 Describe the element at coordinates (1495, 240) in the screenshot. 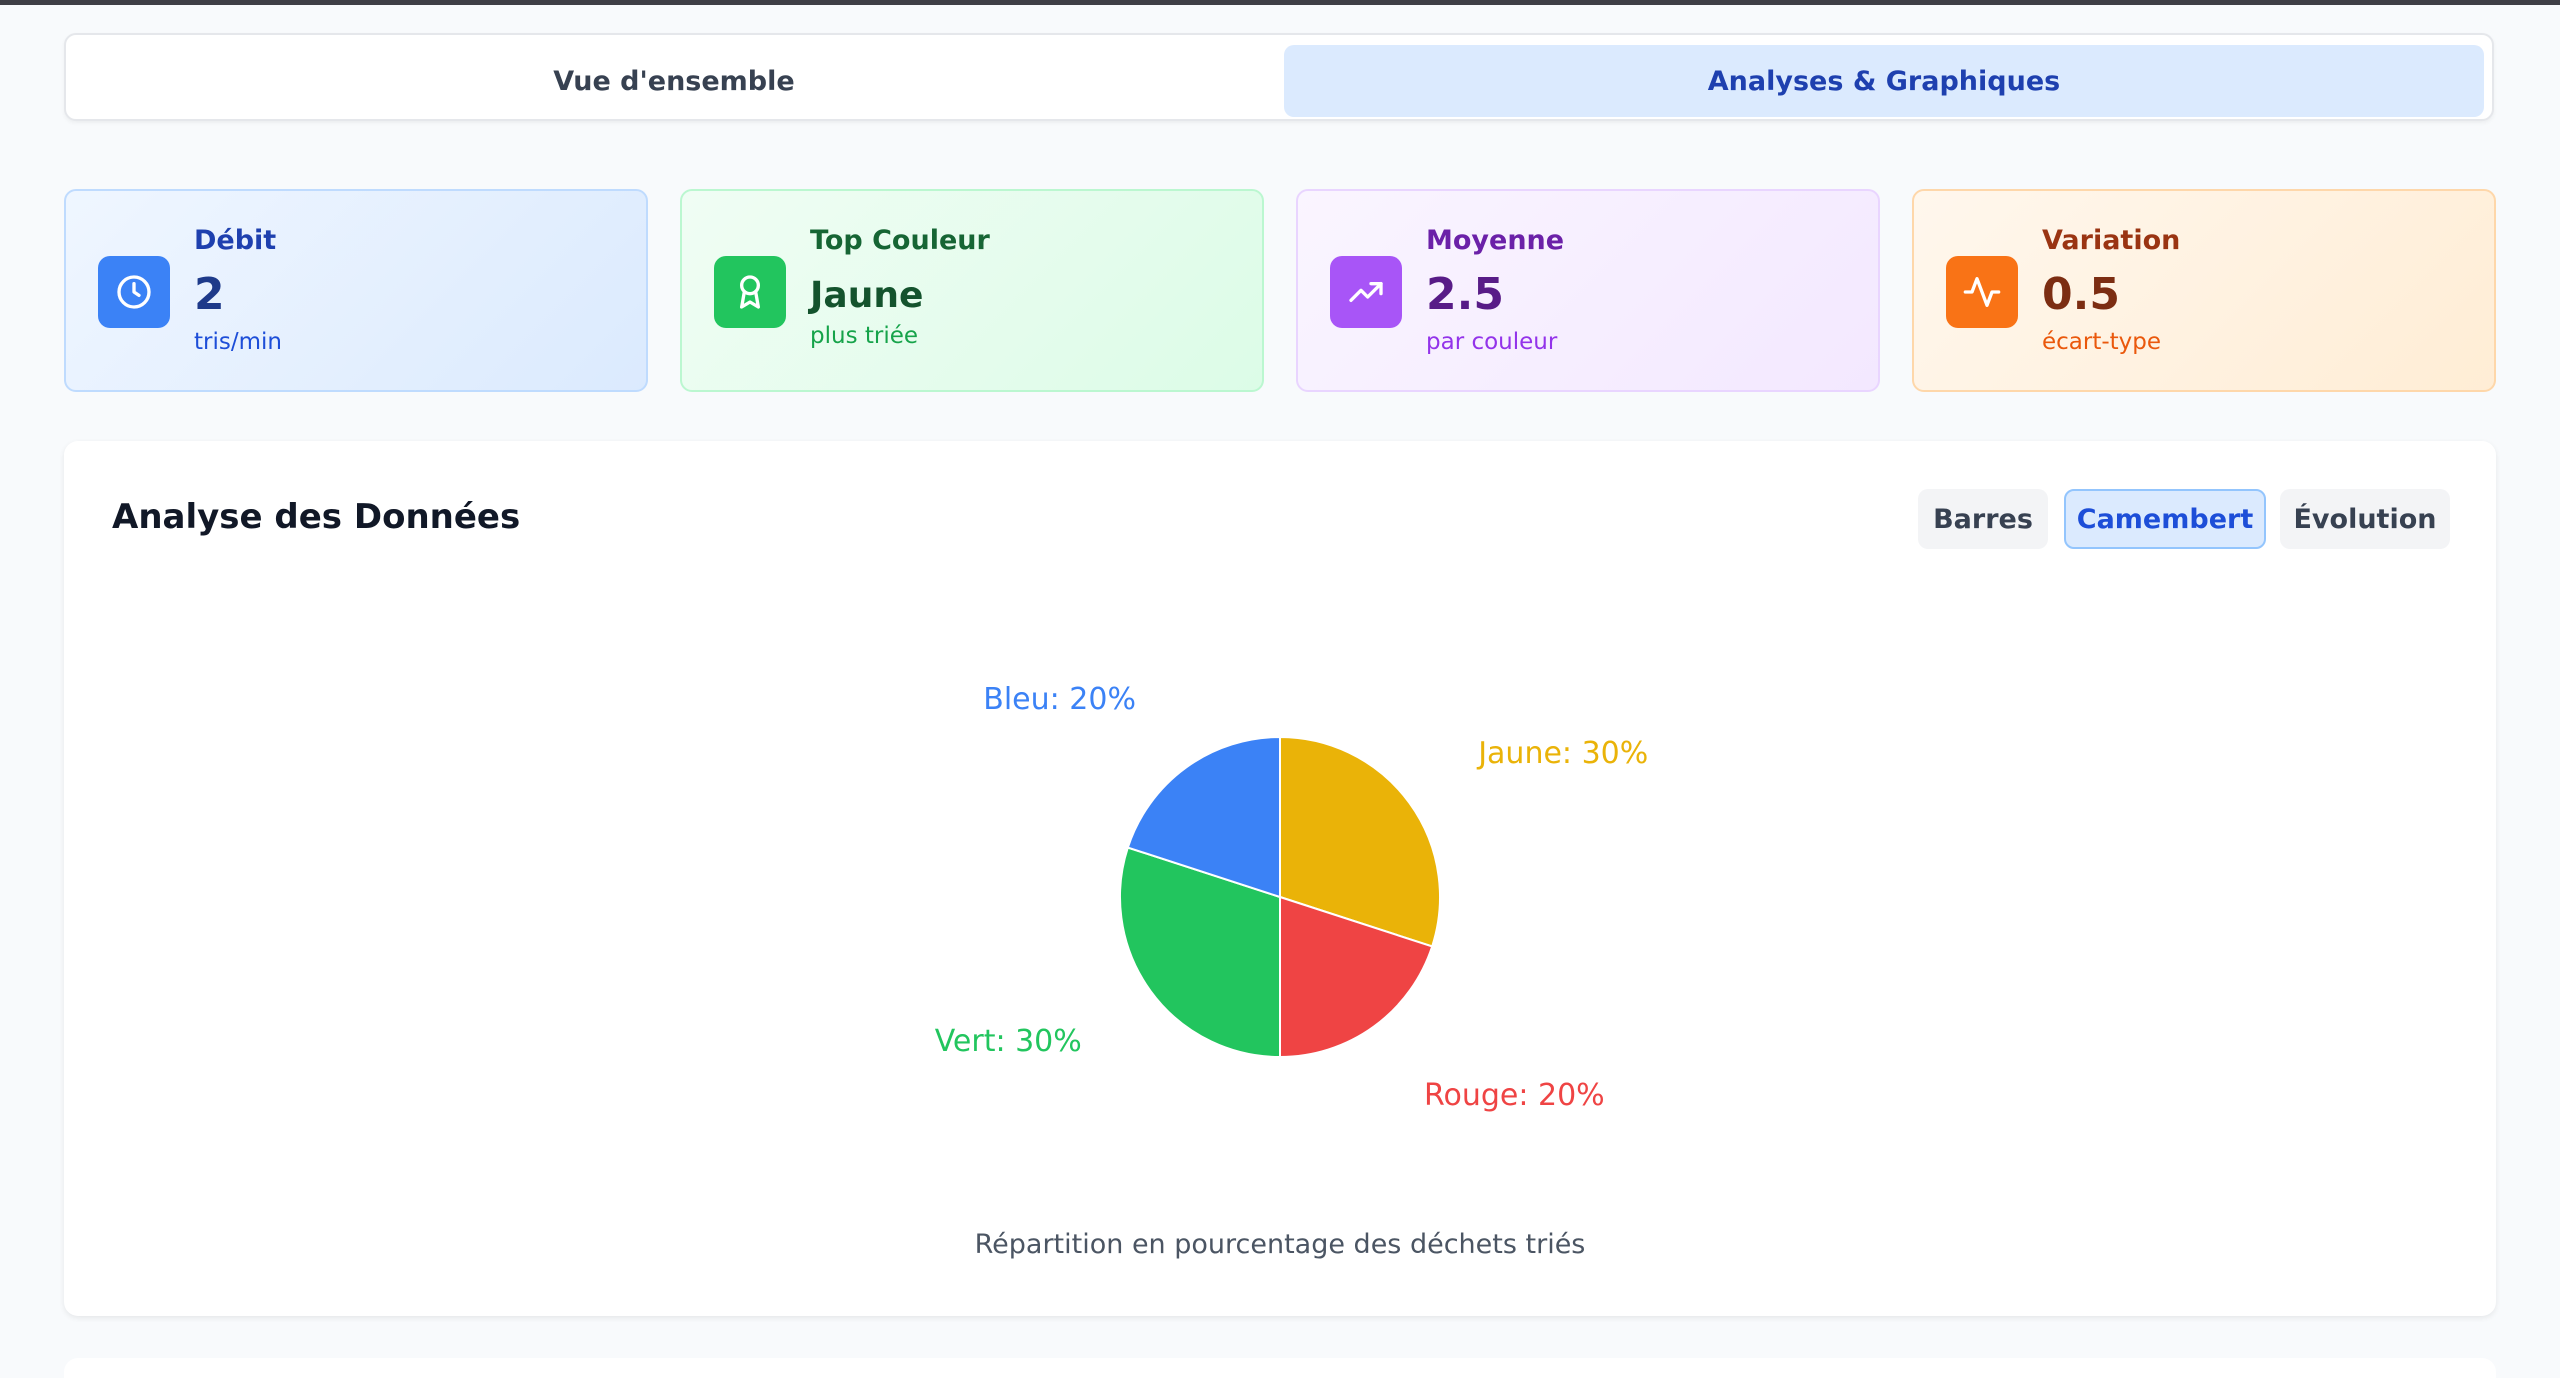

I see `stat-label: Moyenne` at that location.